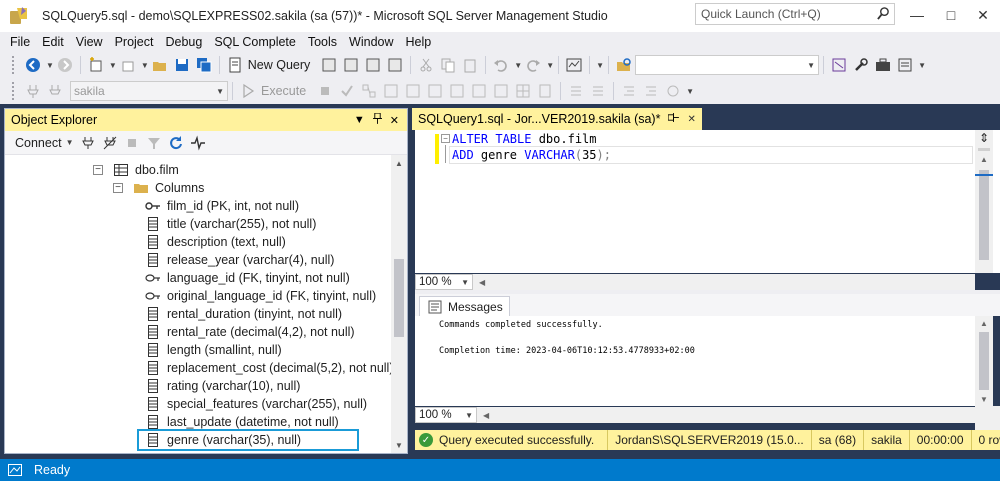 Image resolution: width=1000 pixels, height=481 pixels. I want to click on connect-plug-icon, so click(88, 143).